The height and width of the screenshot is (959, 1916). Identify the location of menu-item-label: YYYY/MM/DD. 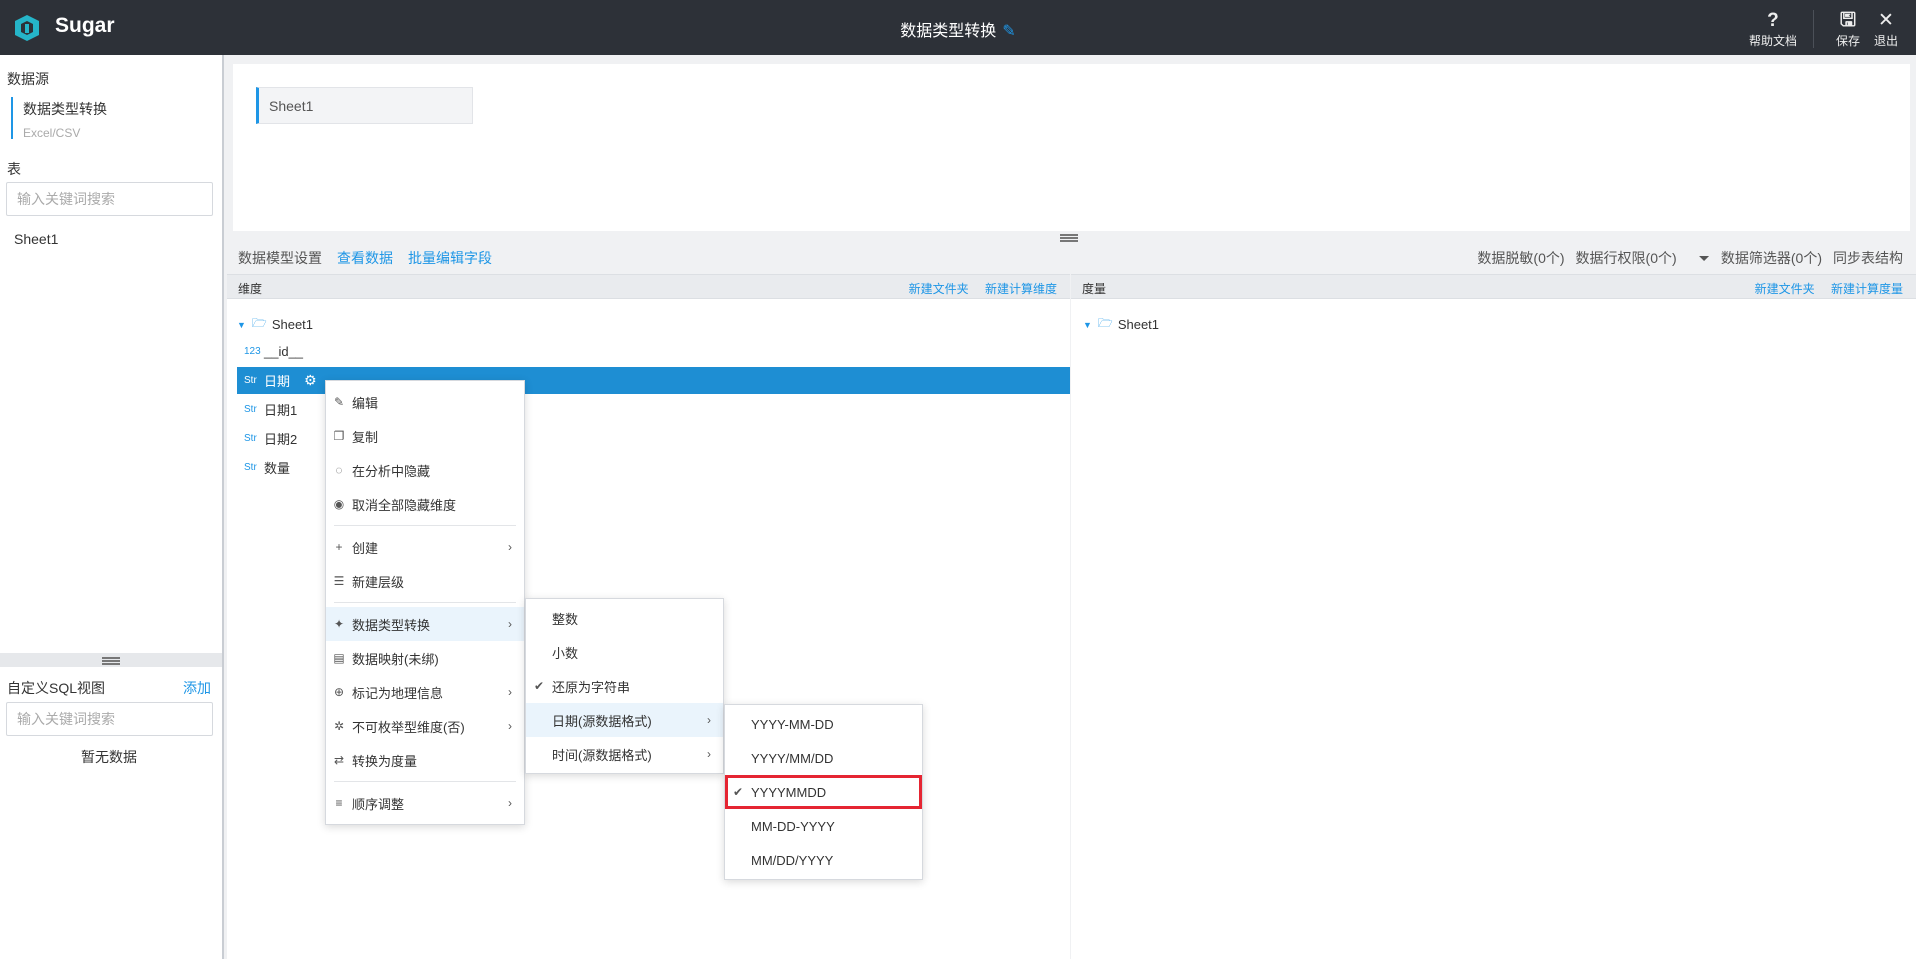
(792, 758).